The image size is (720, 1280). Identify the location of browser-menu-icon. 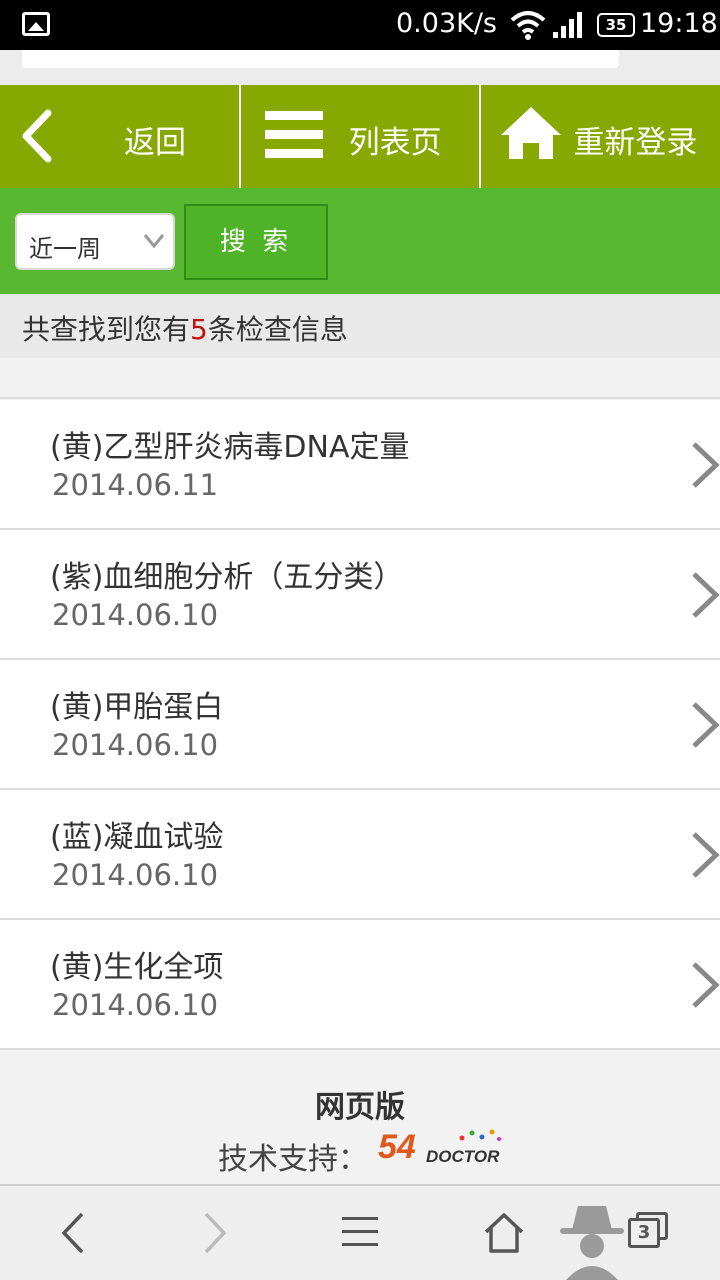
(360, 1232).